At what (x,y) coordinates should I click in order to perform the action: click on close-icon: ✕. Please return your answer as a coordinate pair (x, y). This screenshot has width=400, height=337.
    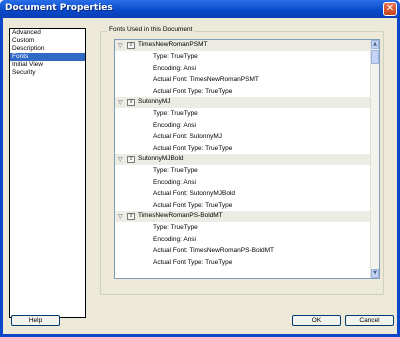
    Looking at the image, I should click on (390, 8).